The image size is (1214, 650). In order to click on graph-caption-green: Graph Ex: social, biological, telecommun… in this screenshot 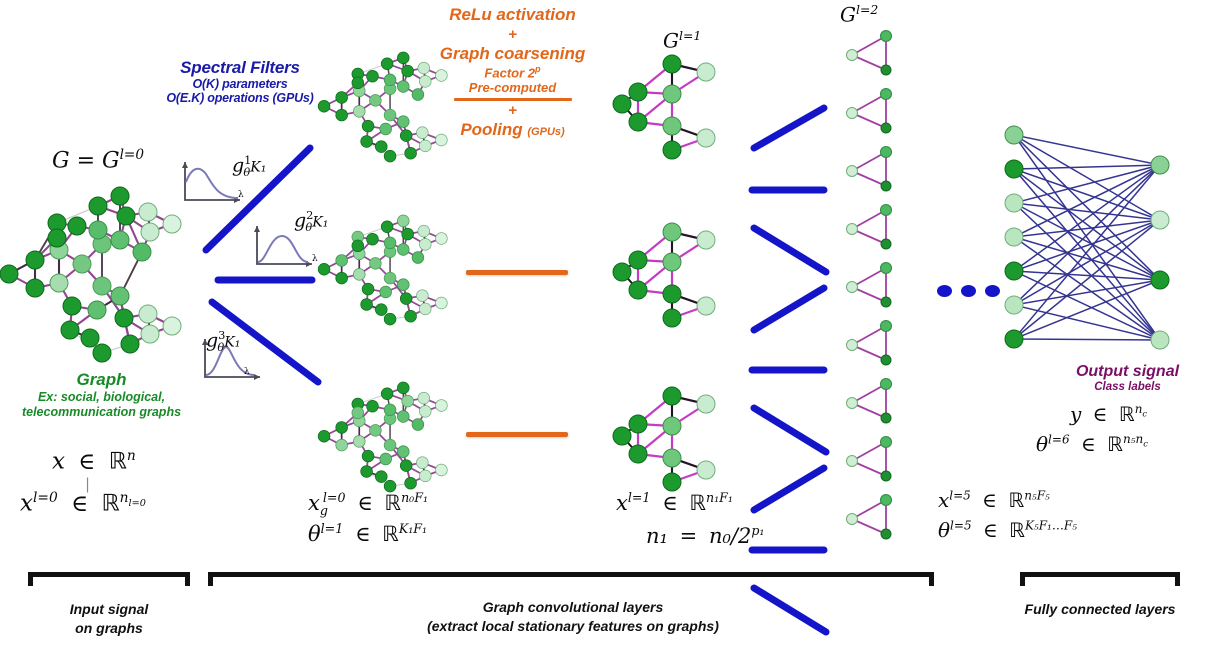, I will do `click(104, 395)`.